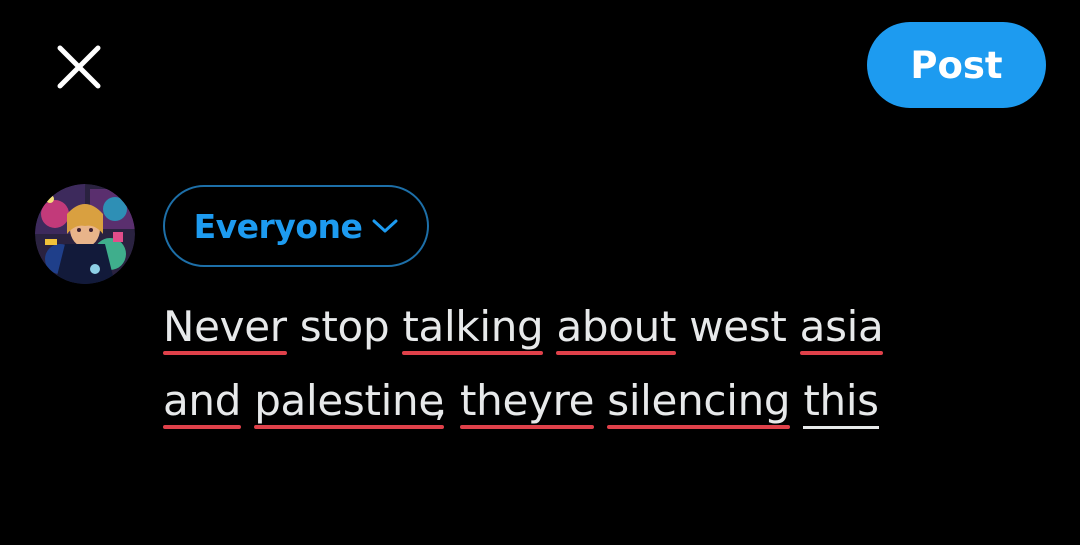 The height and width of the screenshot is (545, 1080). Describe the element at coordinates (278, 226) in the screenshot. I see `audience-label: Everyone` at that location.